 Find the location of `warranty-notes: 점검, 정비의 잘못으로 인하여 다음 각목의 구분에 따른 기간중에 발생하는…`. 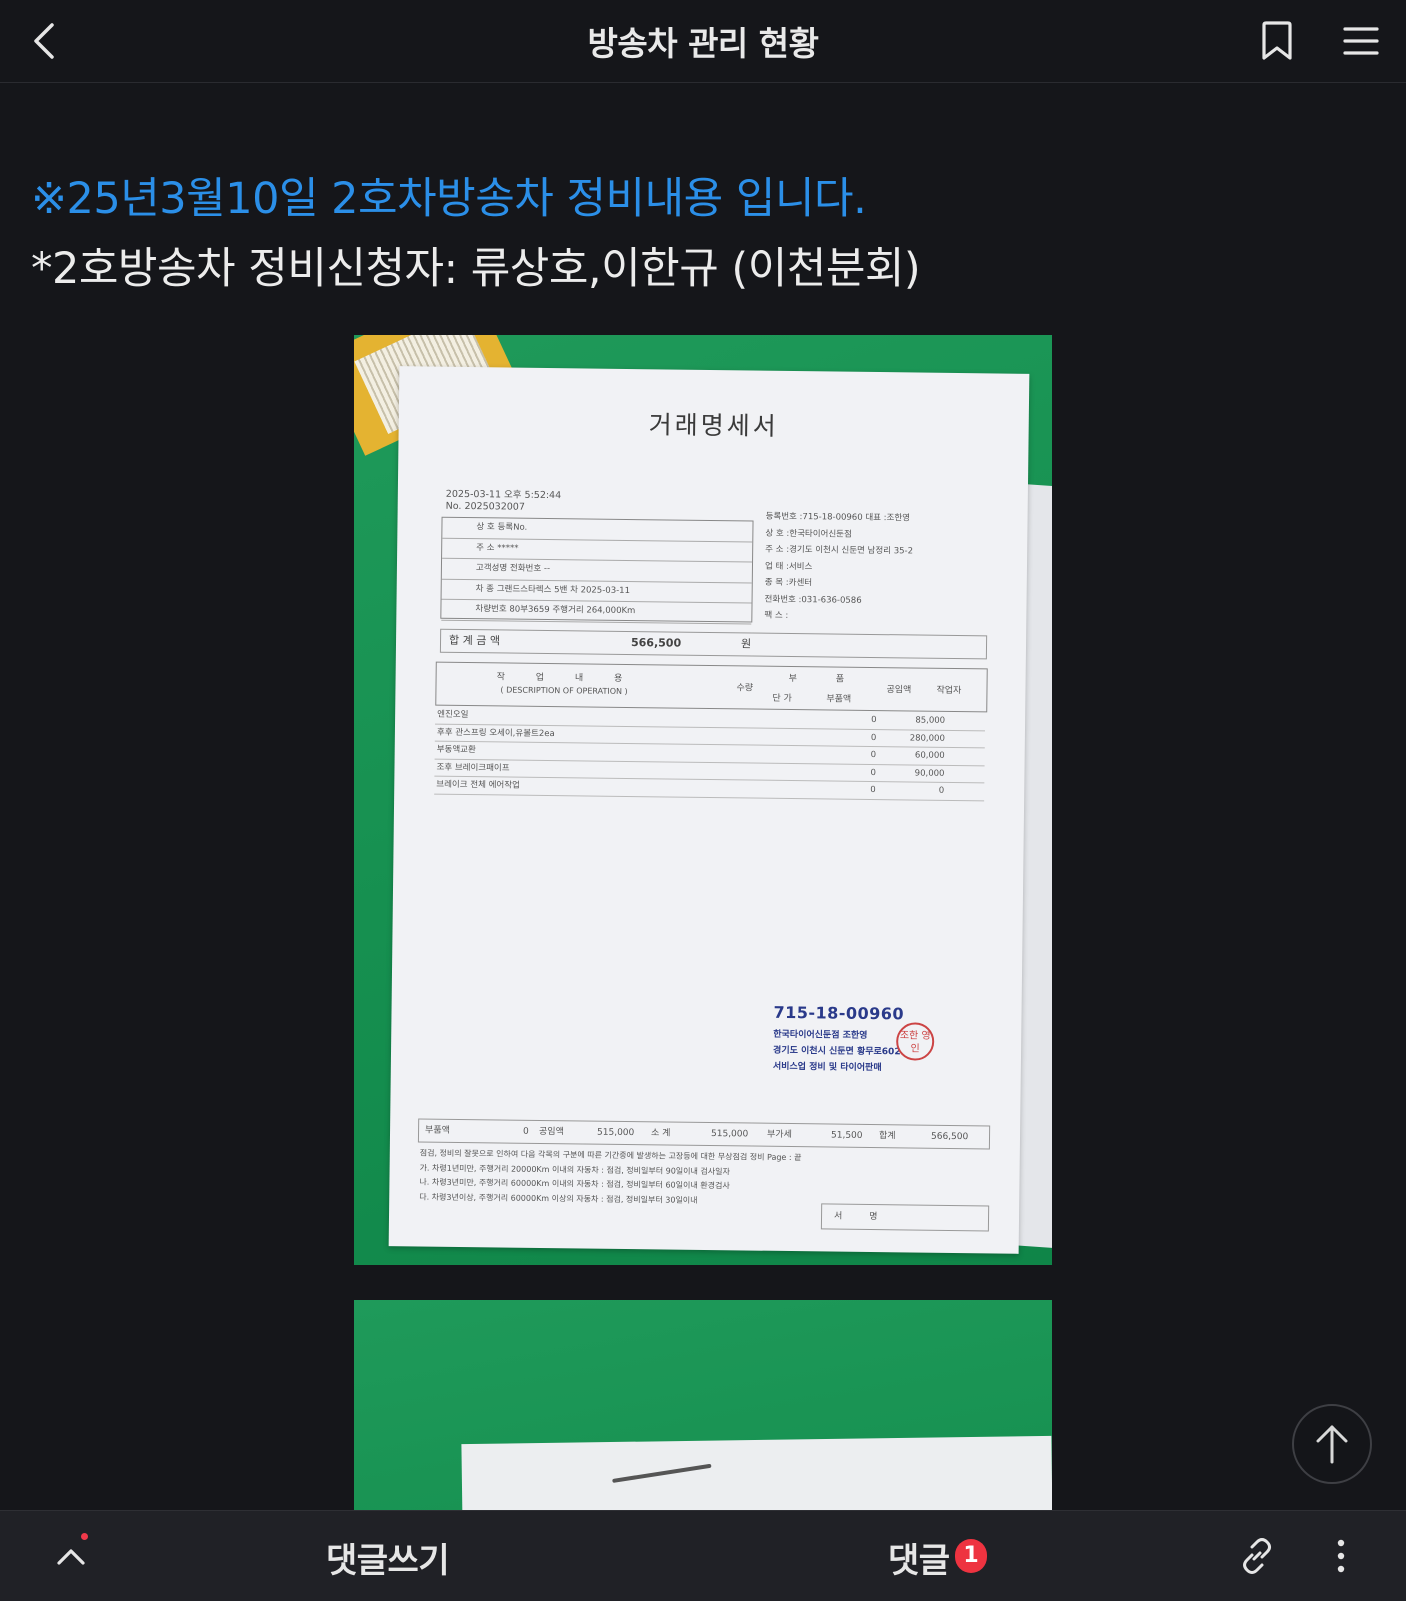

warranty-notes: 점검, 정비의 잘못으로 인하여 다음 각목의 구분에 따른 기간중에 발생하는… is located at coordinates (699, 1178).